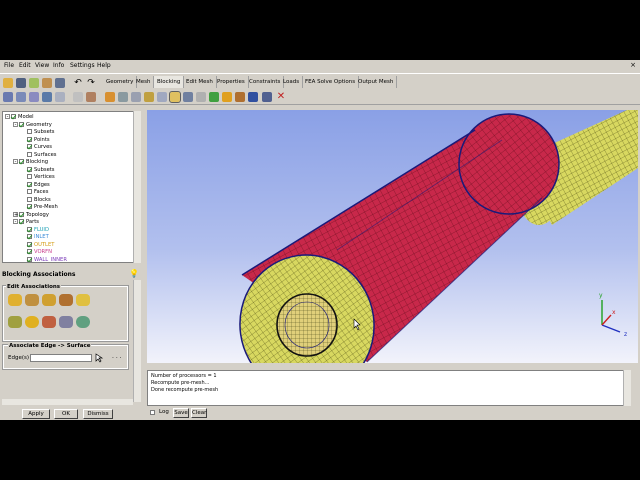 This screenshot has width=640, height=480. Describe the element at coordinates (31, 215) in the screenshot. I see `tree-item: + Topology` at that location.